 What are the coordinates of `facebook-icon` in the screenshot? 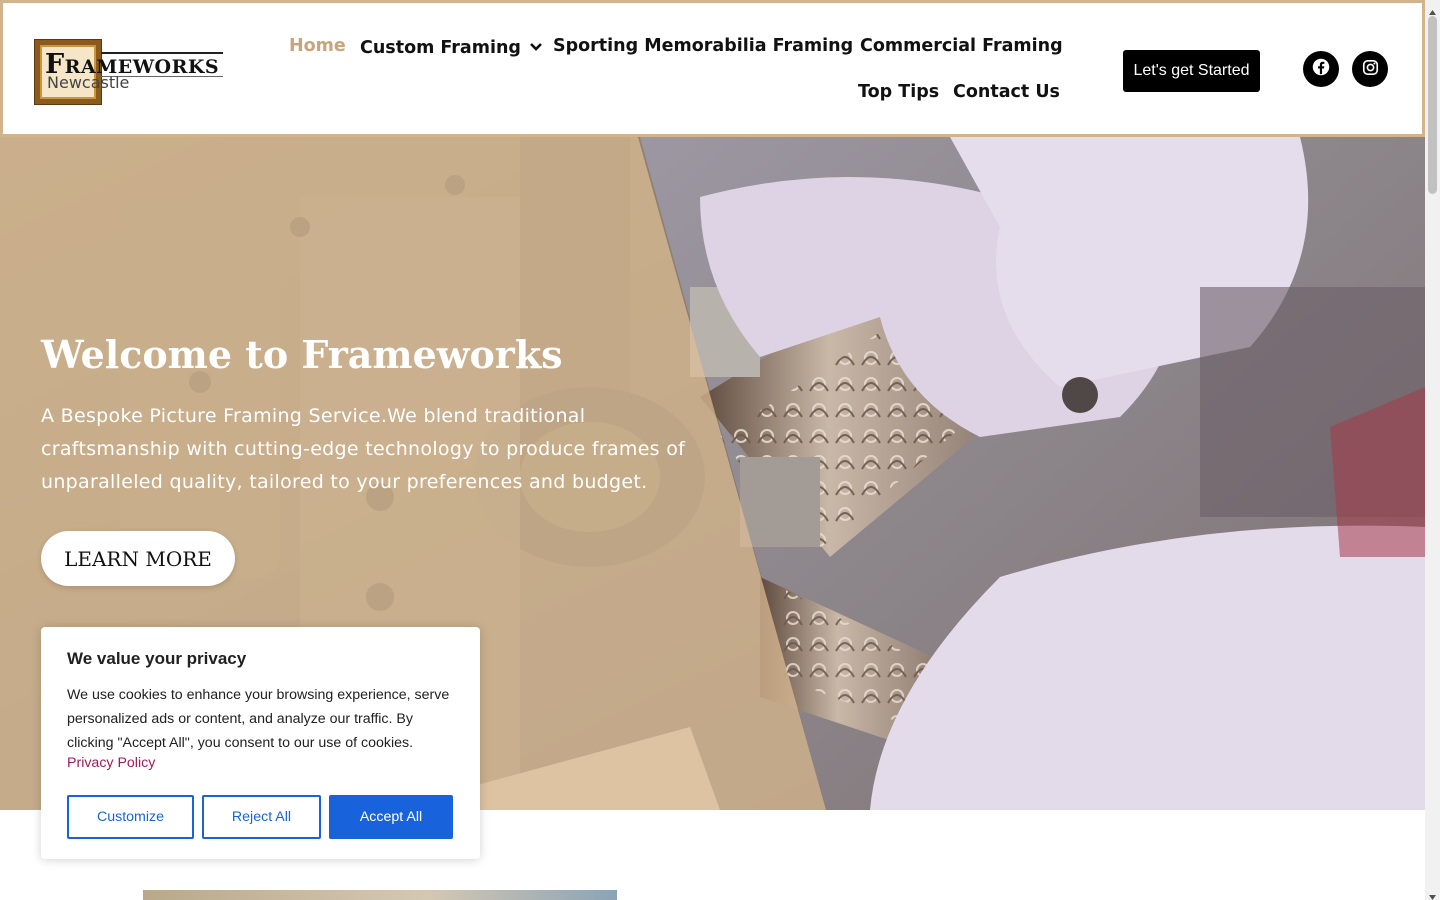 It's located at (1321, 69).